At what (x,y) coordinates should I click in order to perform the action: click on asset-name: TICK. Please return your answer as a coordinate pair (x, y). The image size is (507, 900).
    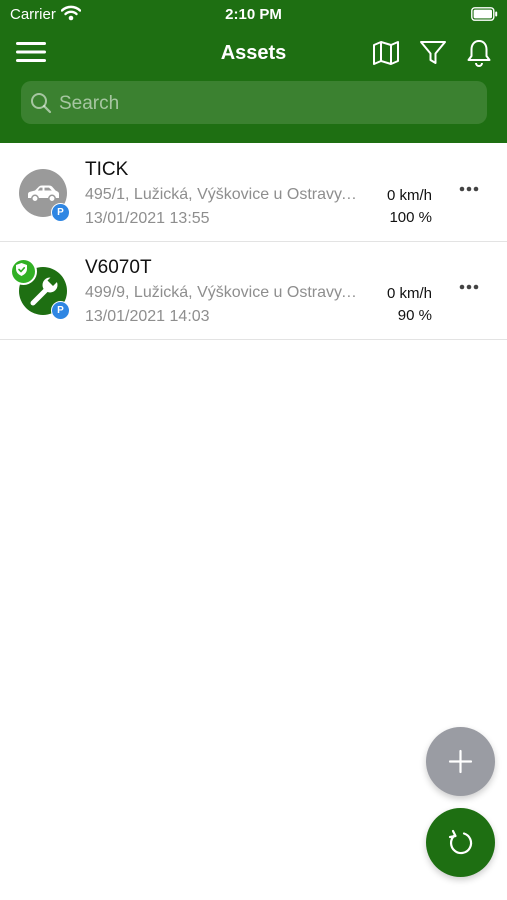
    Looking at the image, I should click on (107, 169).